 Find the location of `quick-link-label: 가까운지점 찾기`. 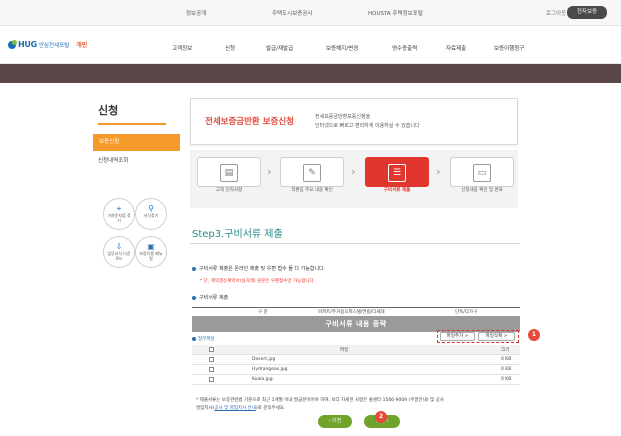

quick-link-label: 가까운지점 찾기 is located at coordinates (119, 218).